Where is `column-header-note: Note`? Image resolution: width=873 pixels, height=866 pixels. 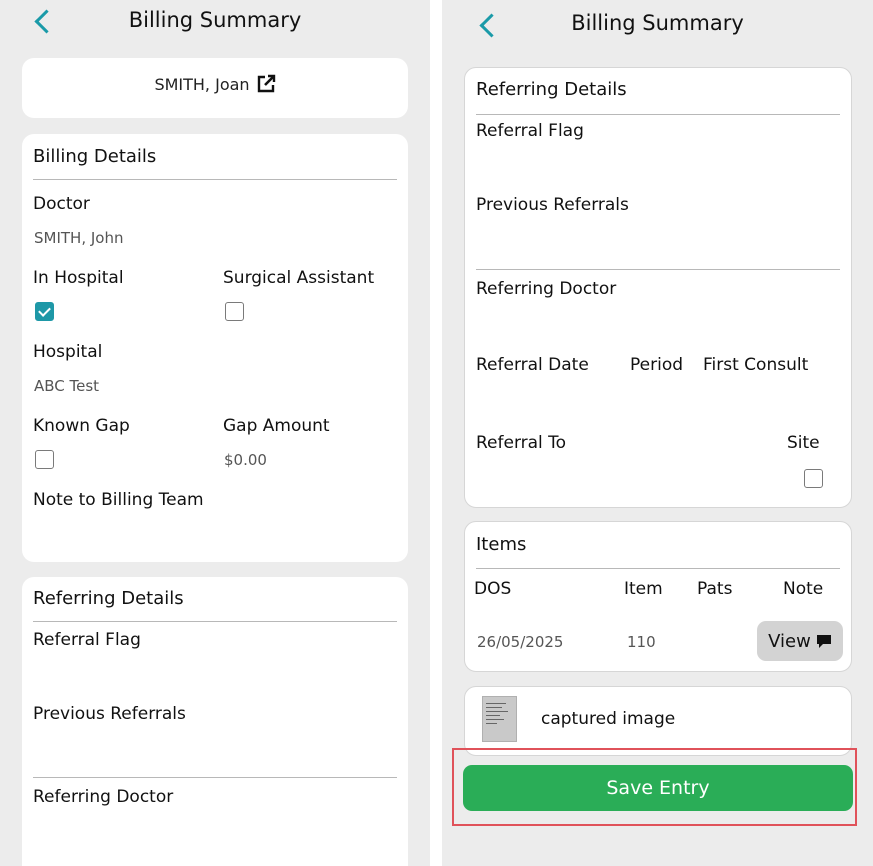
column-header-note: Note is located at coordinates (803, 589).